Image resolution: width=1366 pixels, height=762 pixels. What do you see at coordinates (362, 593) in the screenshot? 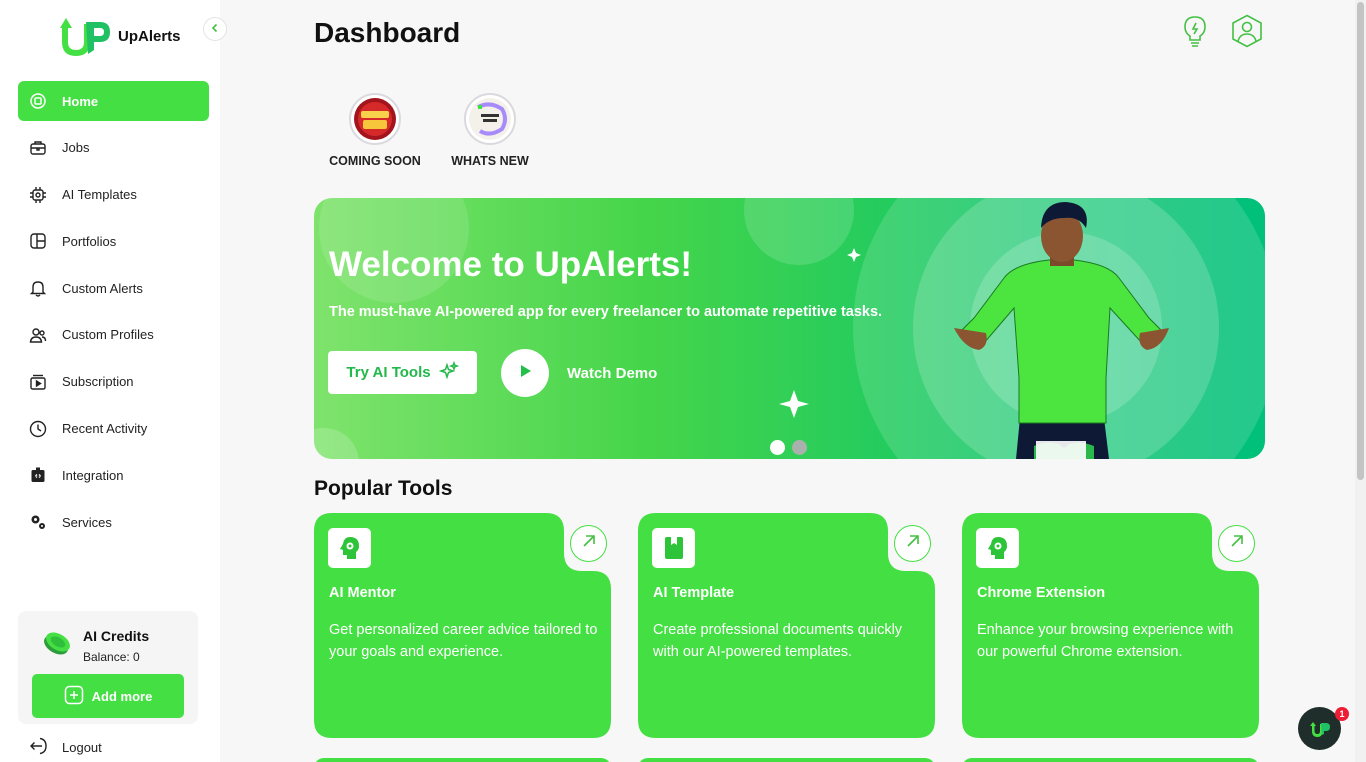
I see `tool-title: AI Mentor` at bounding box center [362, 593].